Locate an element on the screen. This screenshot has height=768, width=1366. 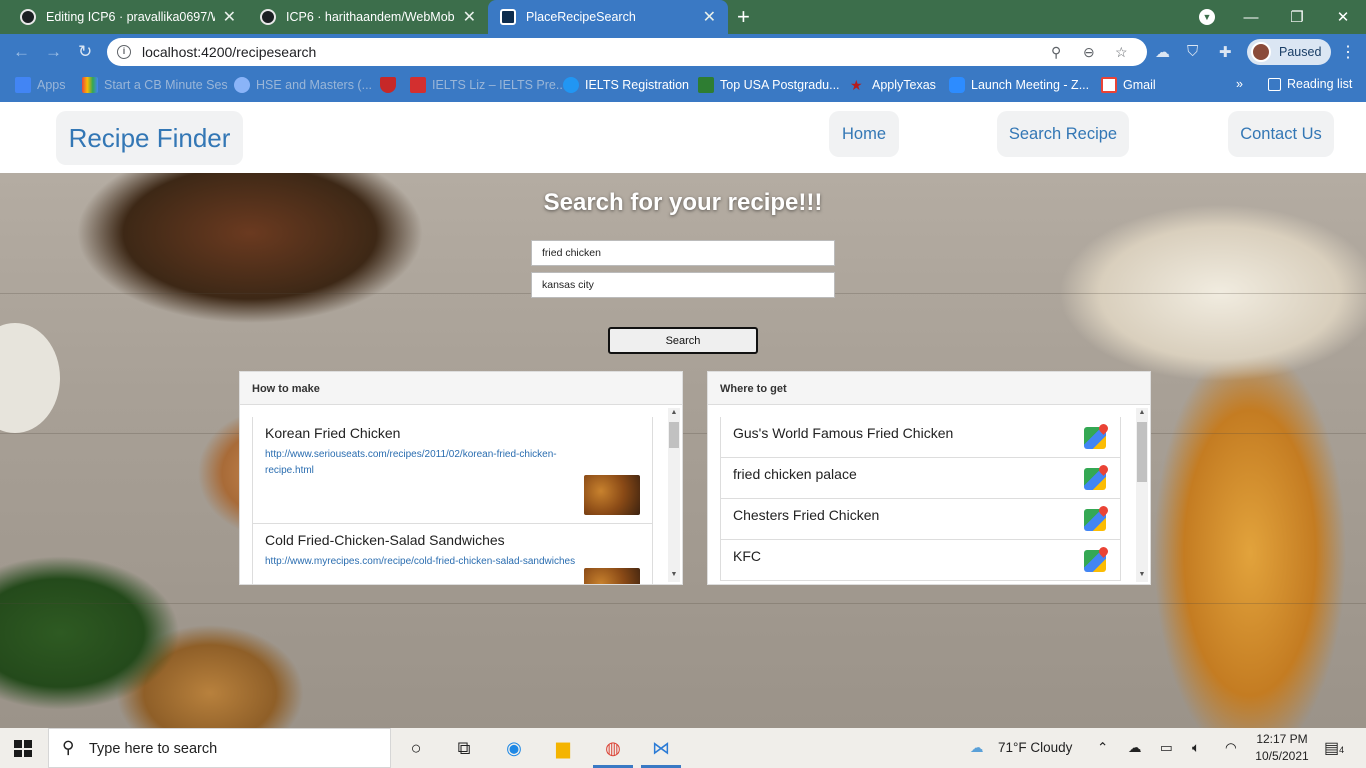
panel-heading: How to make is located at coordinates (461, 388).